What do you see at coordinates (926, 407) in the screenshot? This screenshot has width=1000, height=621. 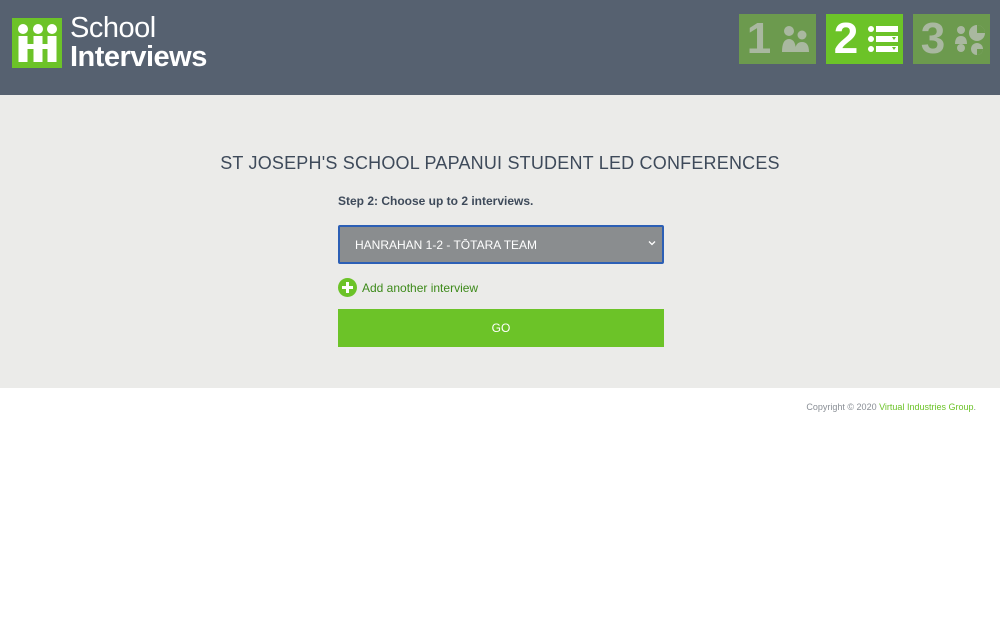 I see `company-link: Virtual Industries Group` at bounding box center [926, 407].